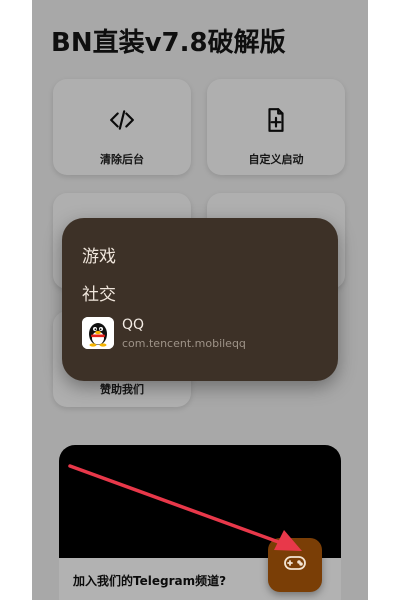 This screenshot has width=400, height=600. What do you see at coordinates (99, 254) in the screenshot?
I see `category-game: 游戏` at bounding box center [99, 254].